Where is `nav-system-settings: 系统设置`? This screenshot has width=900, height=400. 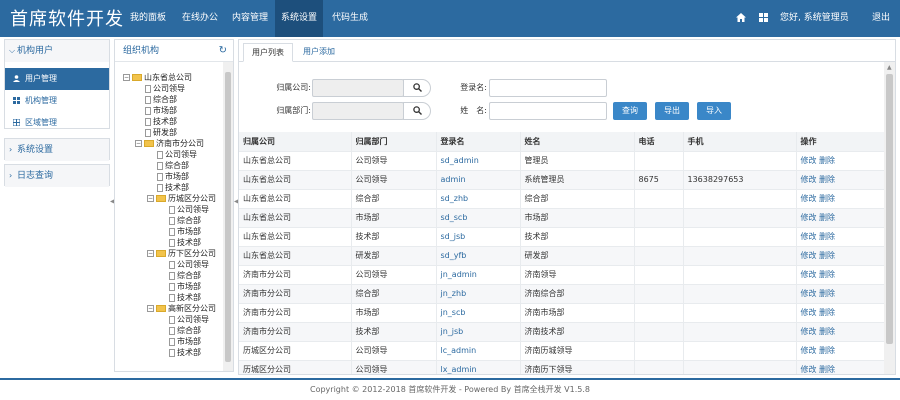 nav-system-settings: 系统设置 is located at coordinates (299, 18).